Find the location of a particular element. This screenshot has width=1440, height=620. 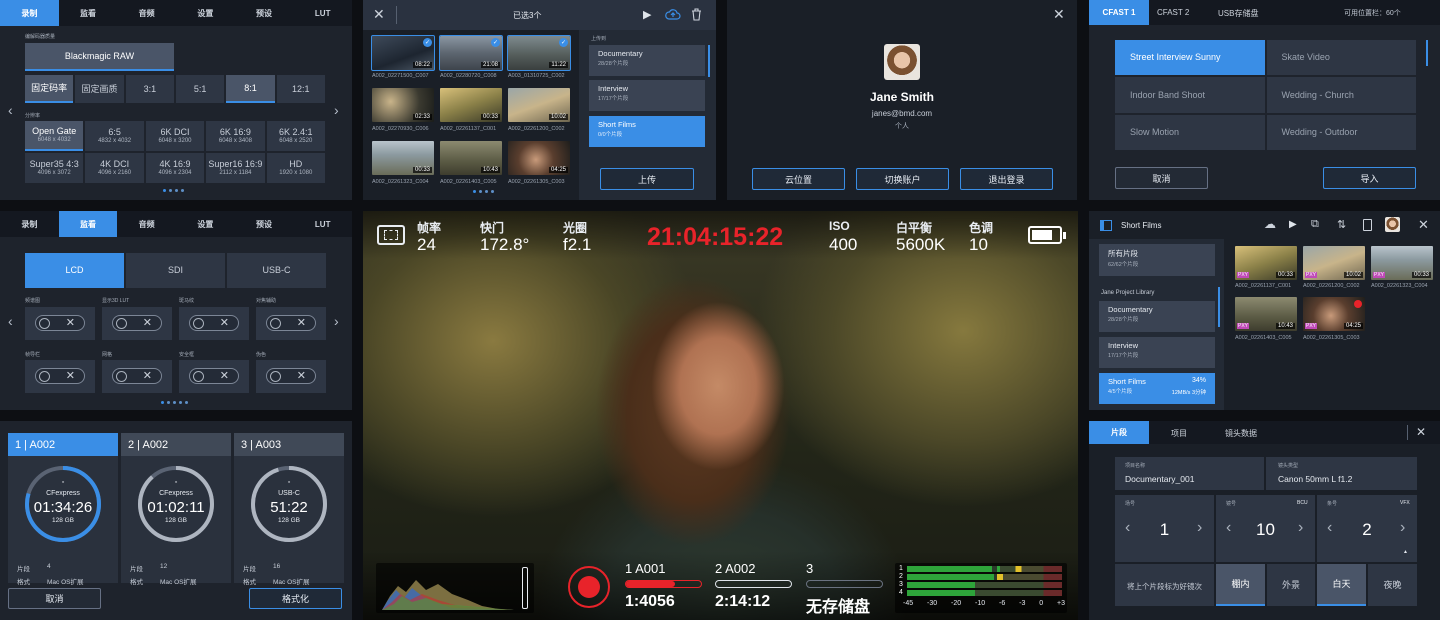

resolution-option: 6:5 4832 x 4032 is located at coordinates (114, 136).